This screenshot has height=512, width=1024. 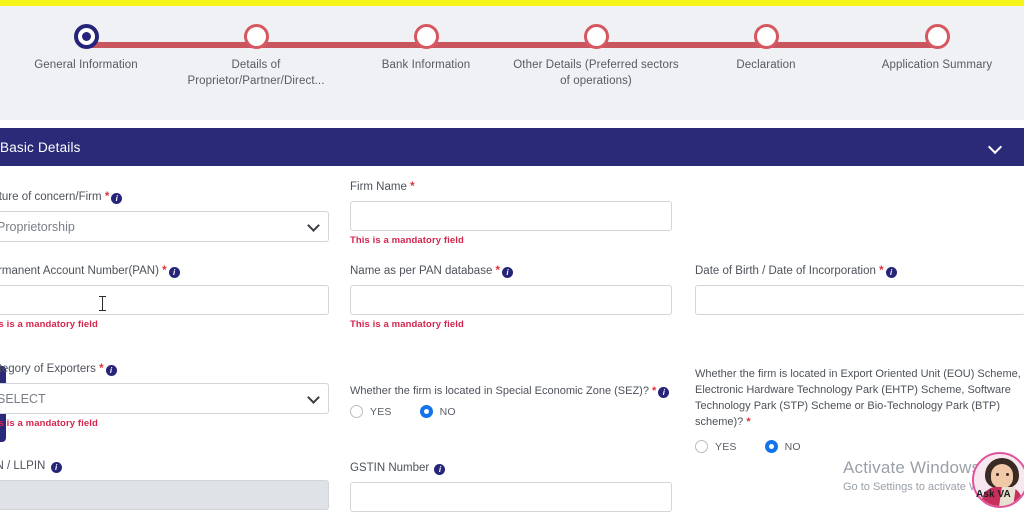 What do you see at coordinates (997, 474) in the screenshot?
I see `avatar-eye-left` at bounding box center [997, 474].